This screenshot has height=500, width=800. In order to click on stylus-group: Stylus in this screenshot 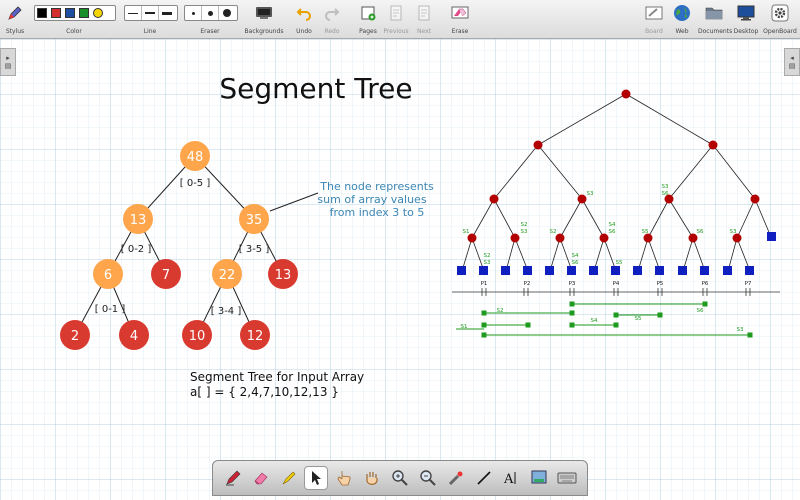, I will do `click(15, 19)`.